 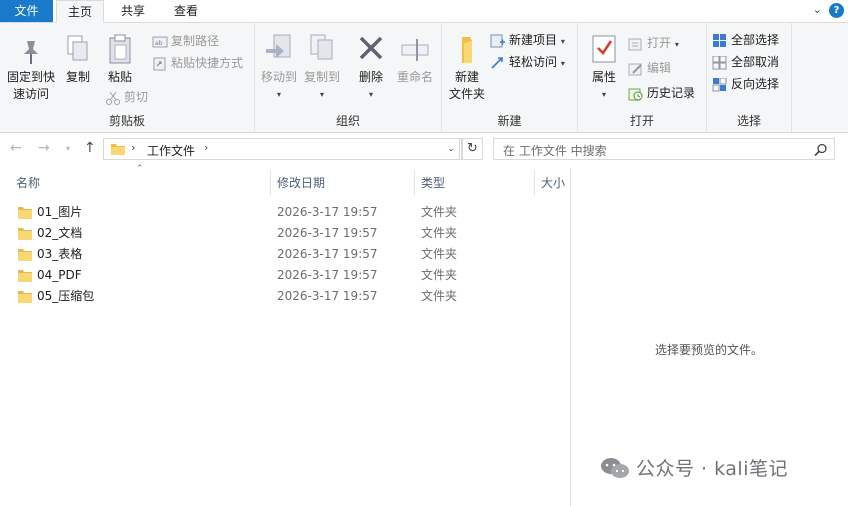 What do you see at coordinates (28, 183) in the screenshot?
I see `column-header-name: 名称` at bounding box center [28, 183].